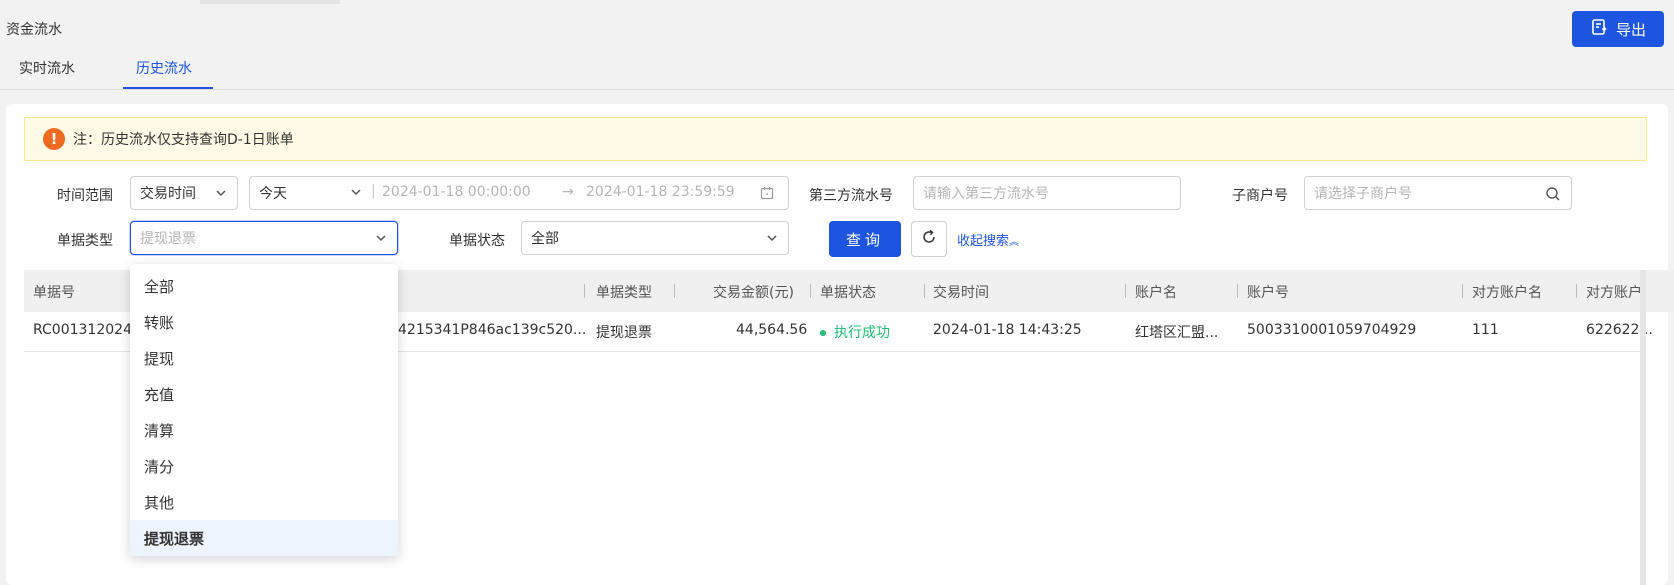 This screenshot has height=585, width=1674. I want to click on column-header-status: 单据状态, so click(848, 293).